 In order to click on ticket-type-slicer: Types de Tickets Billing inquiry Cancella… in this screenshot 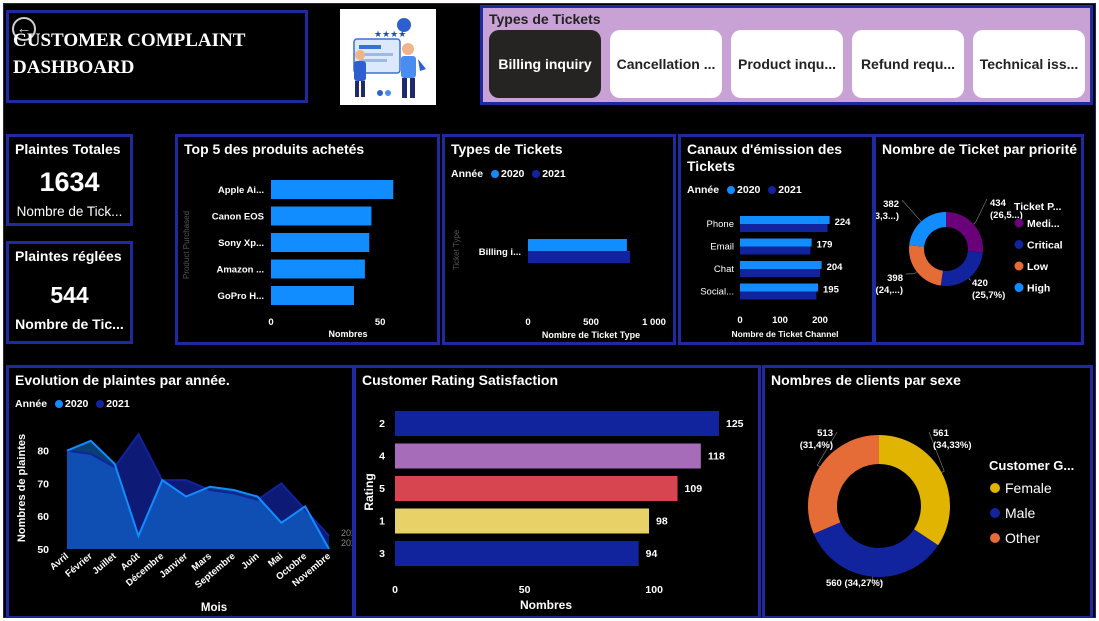, I will do `click(786, 55)`.